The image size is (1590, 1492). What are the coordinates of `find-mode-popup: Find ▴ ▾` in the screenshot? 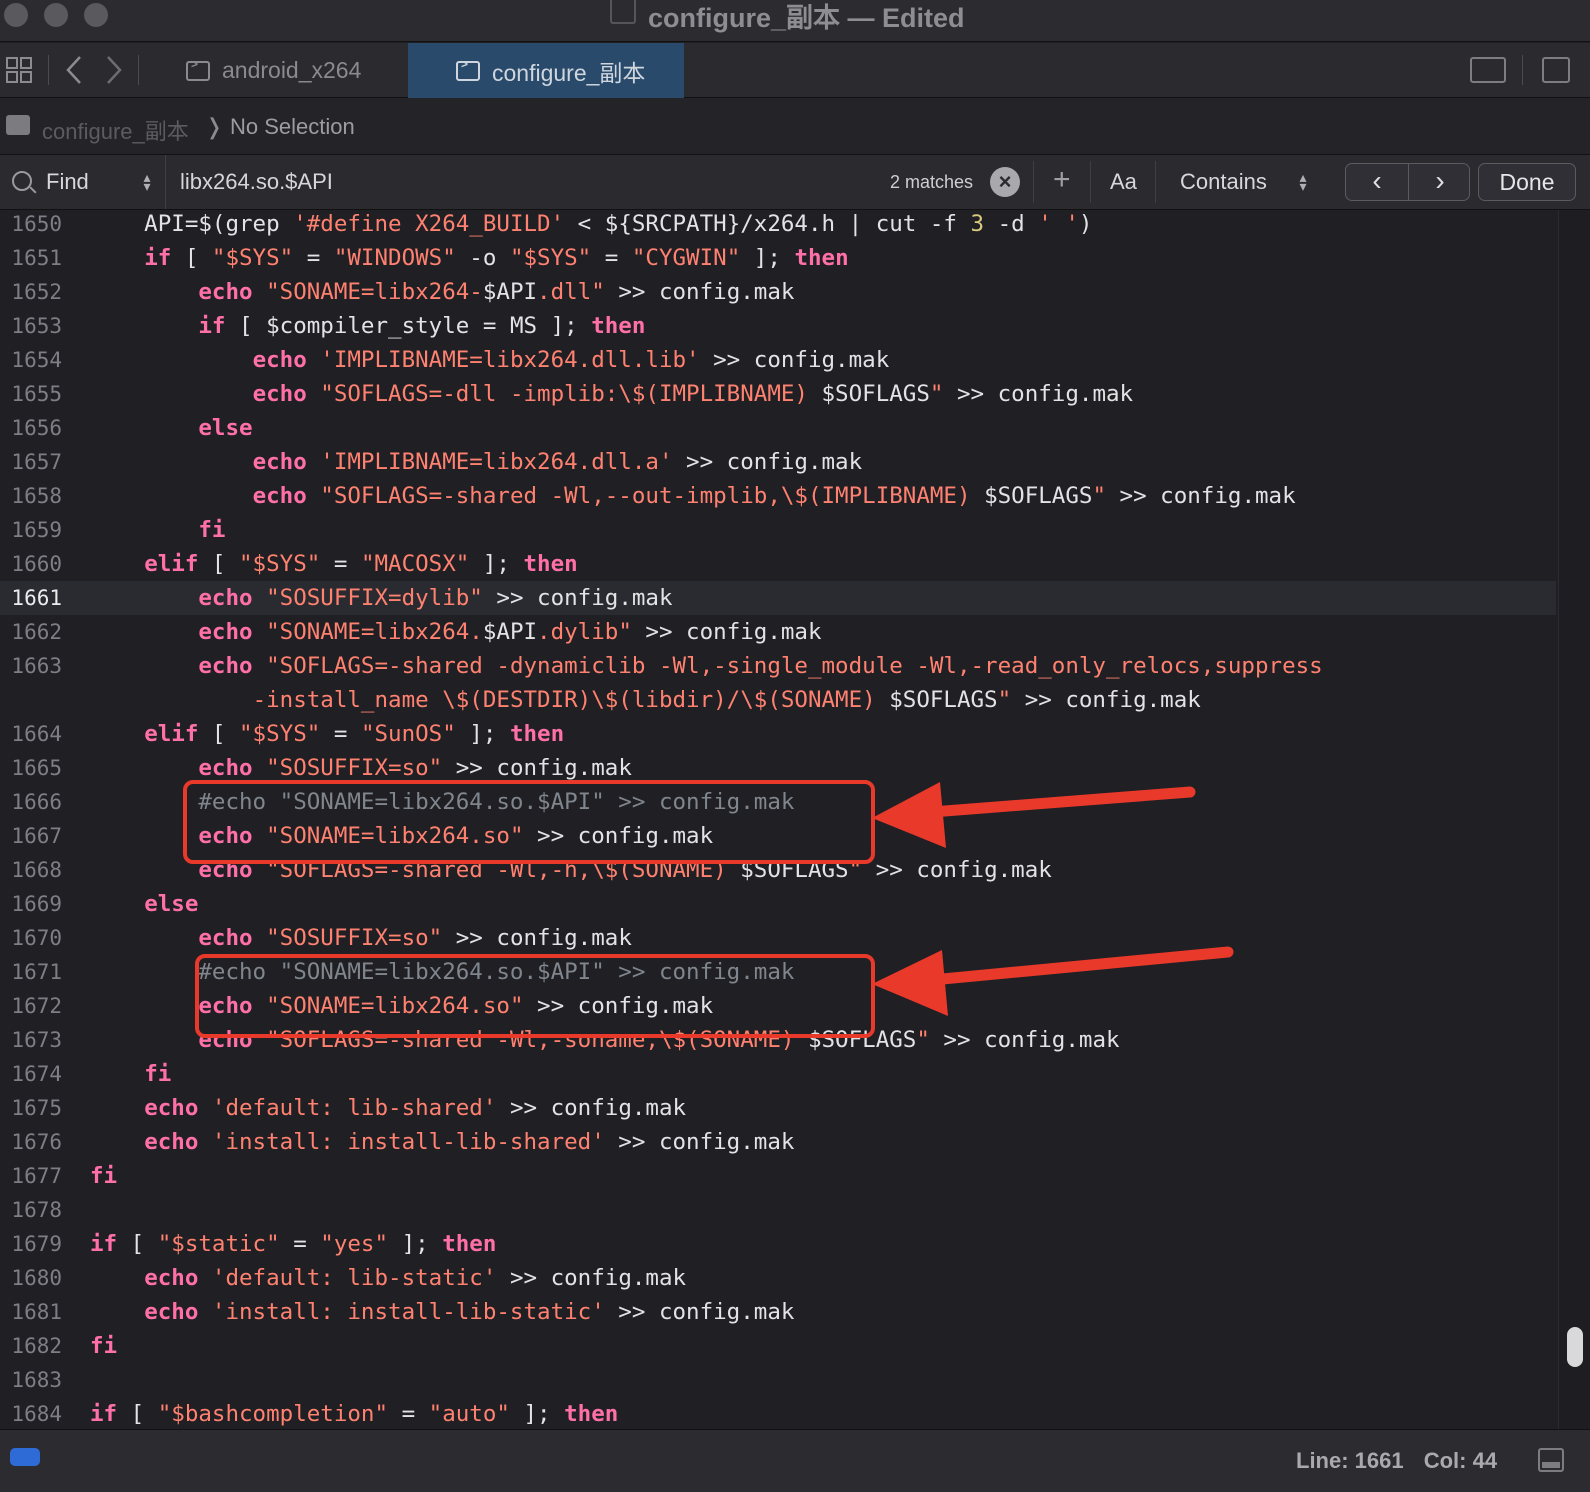 It's located at (83, 182).